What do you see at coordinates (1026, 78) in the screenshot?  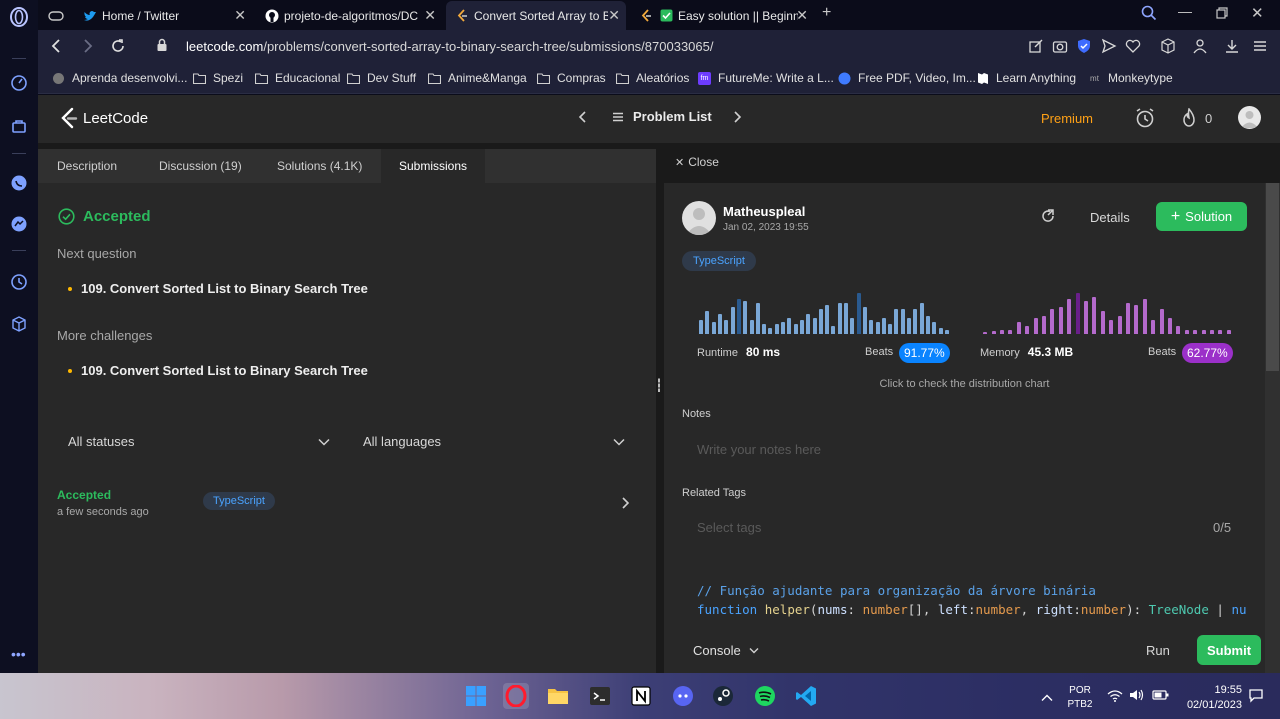 I see `bookmark-item: Learn Anything` at bounding box center [1026, 78].